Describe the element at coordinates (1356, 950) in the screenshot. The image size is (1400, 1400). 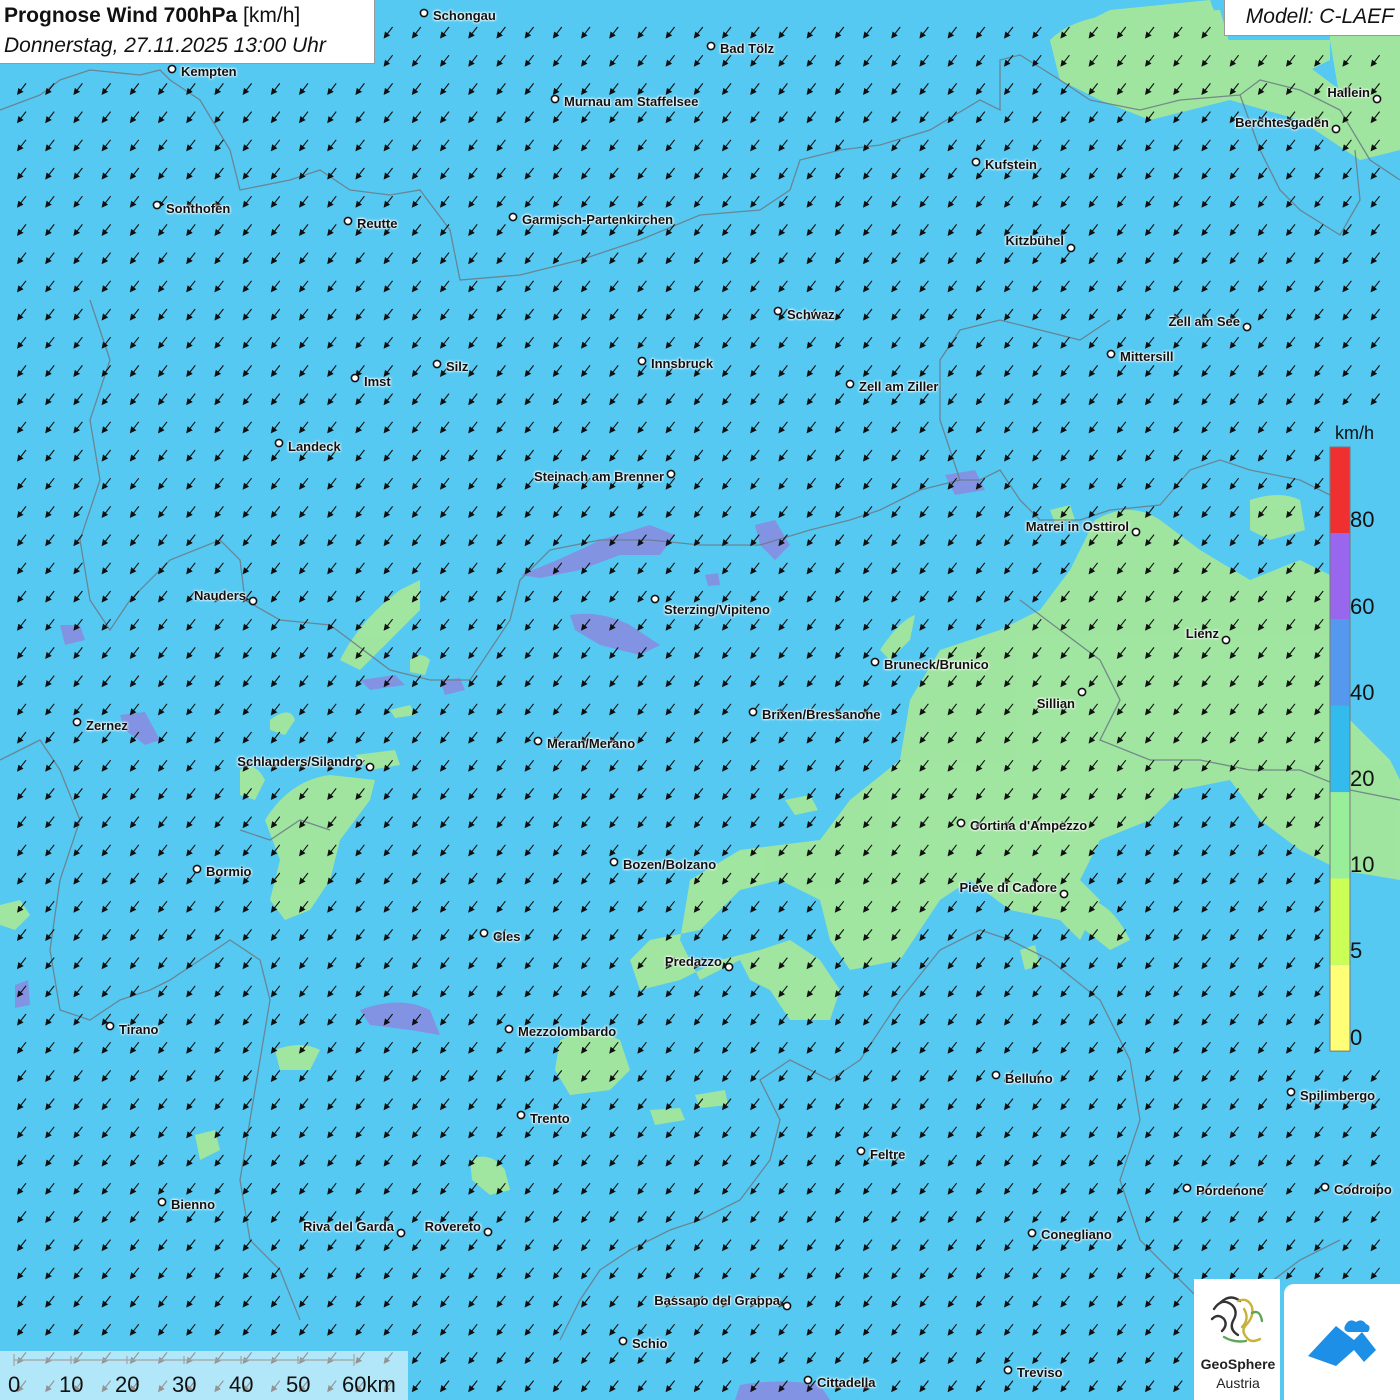
I see `legend-label-5: 5` at that location.